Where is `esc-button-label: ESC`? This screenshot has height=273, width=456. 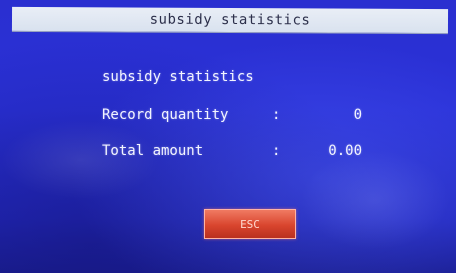
esc-button-label: ESC is located at coordinates (250, 224).